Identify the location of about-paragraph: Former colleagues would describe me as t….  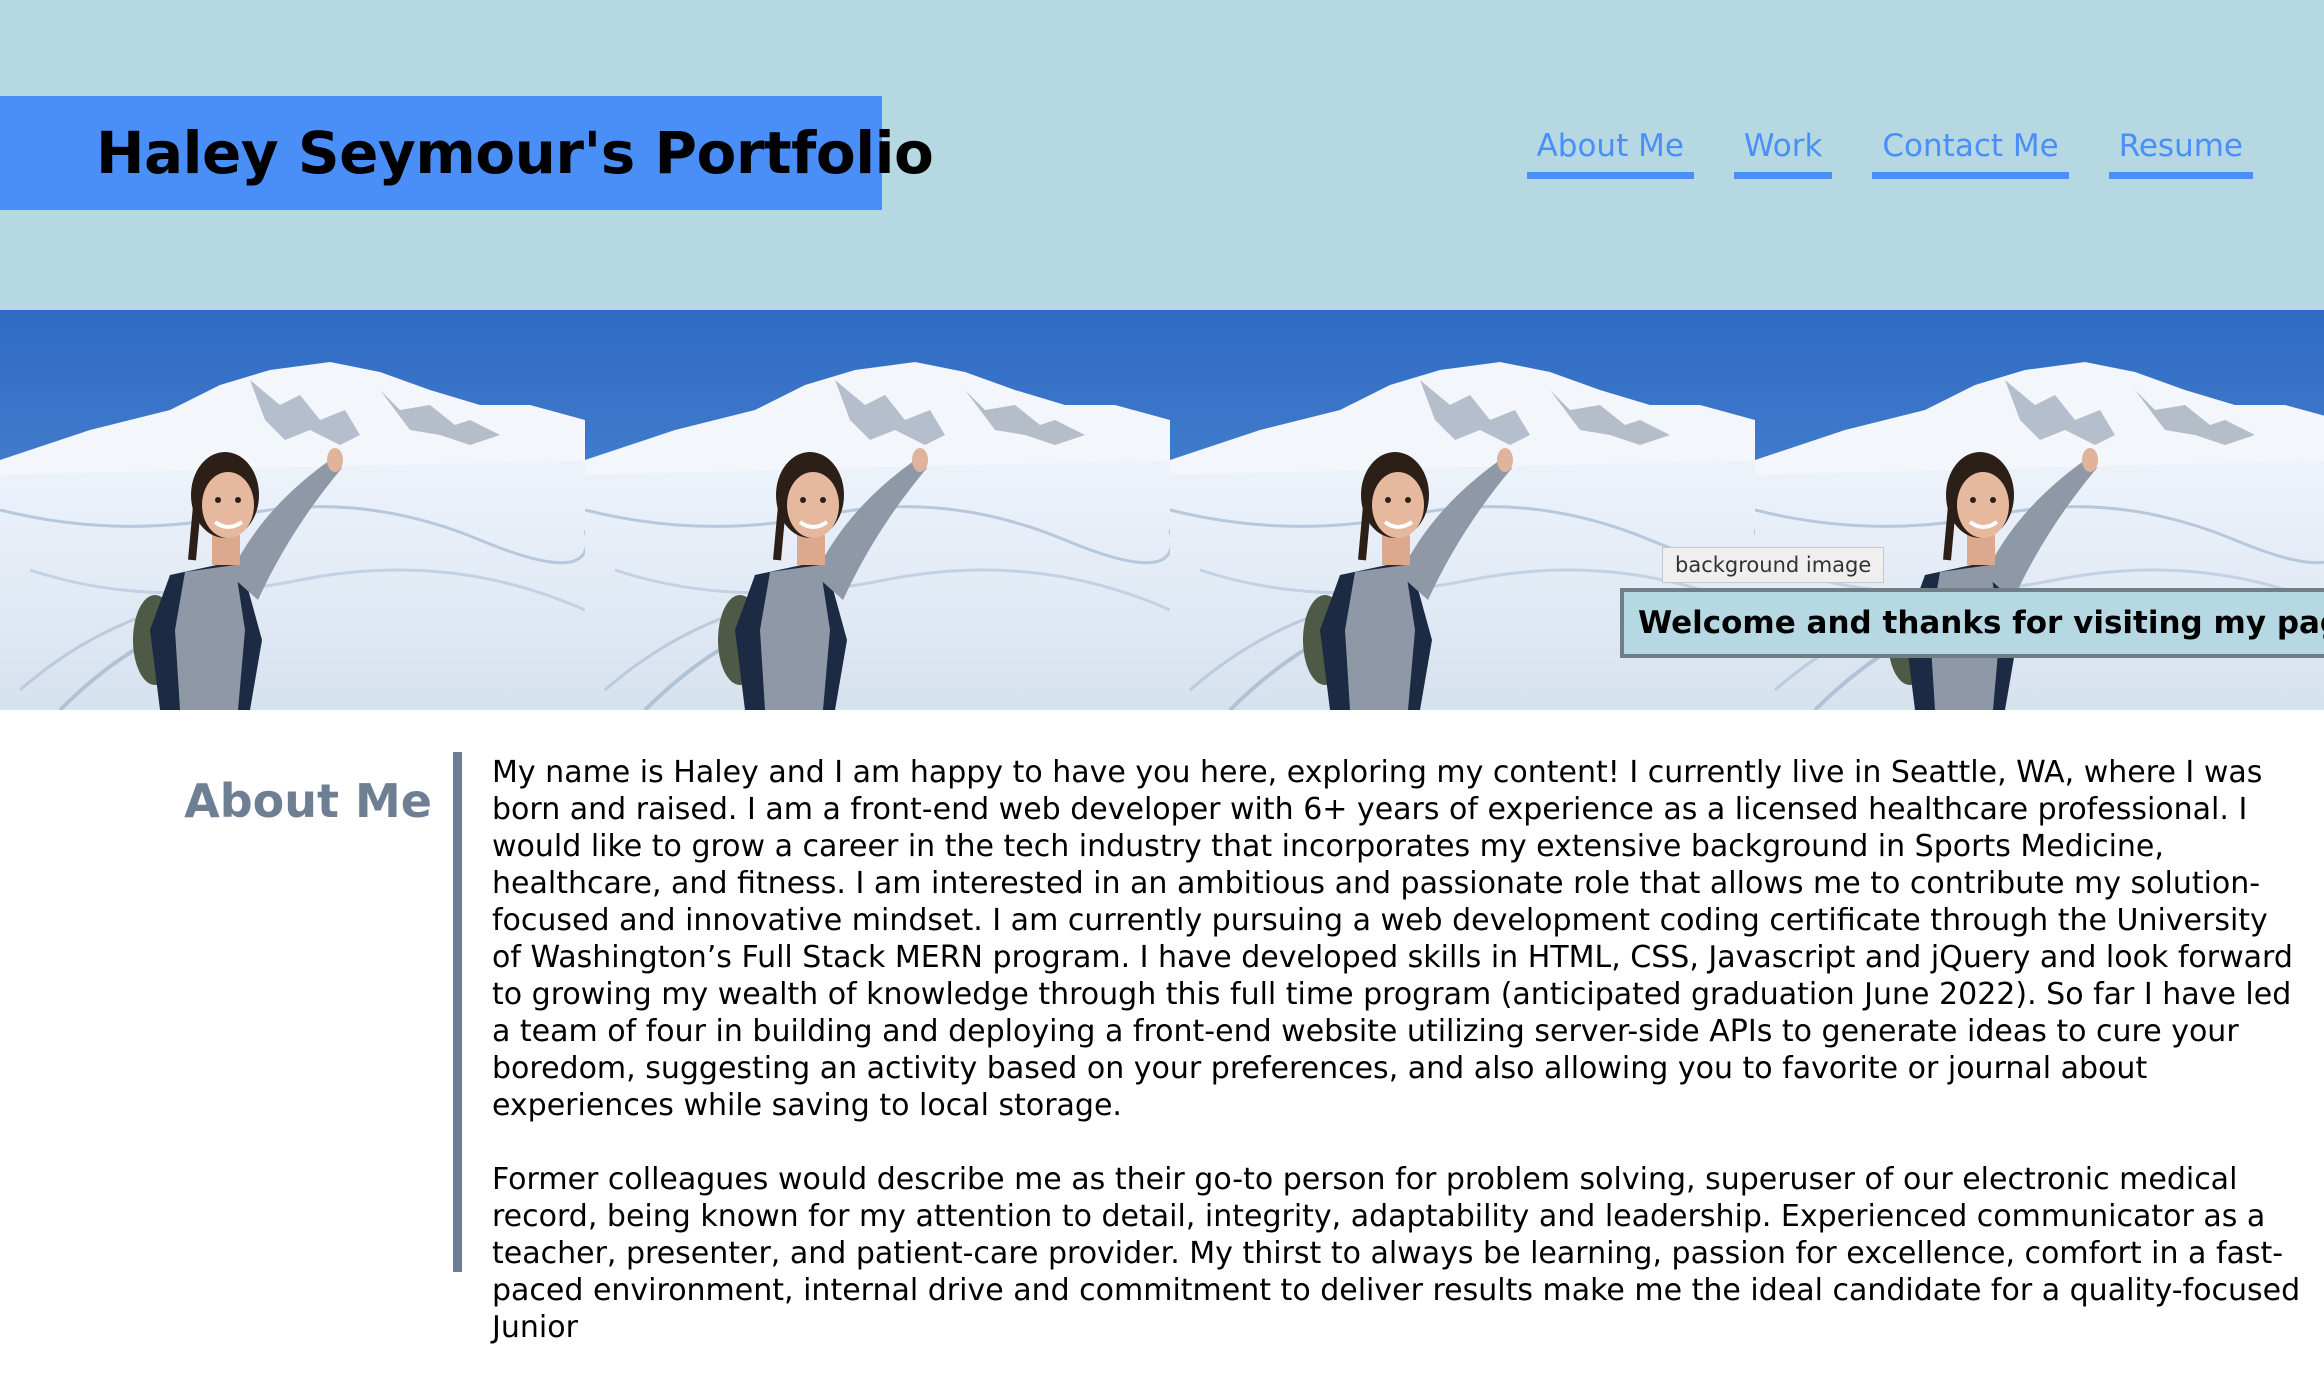
(1396, 1253).